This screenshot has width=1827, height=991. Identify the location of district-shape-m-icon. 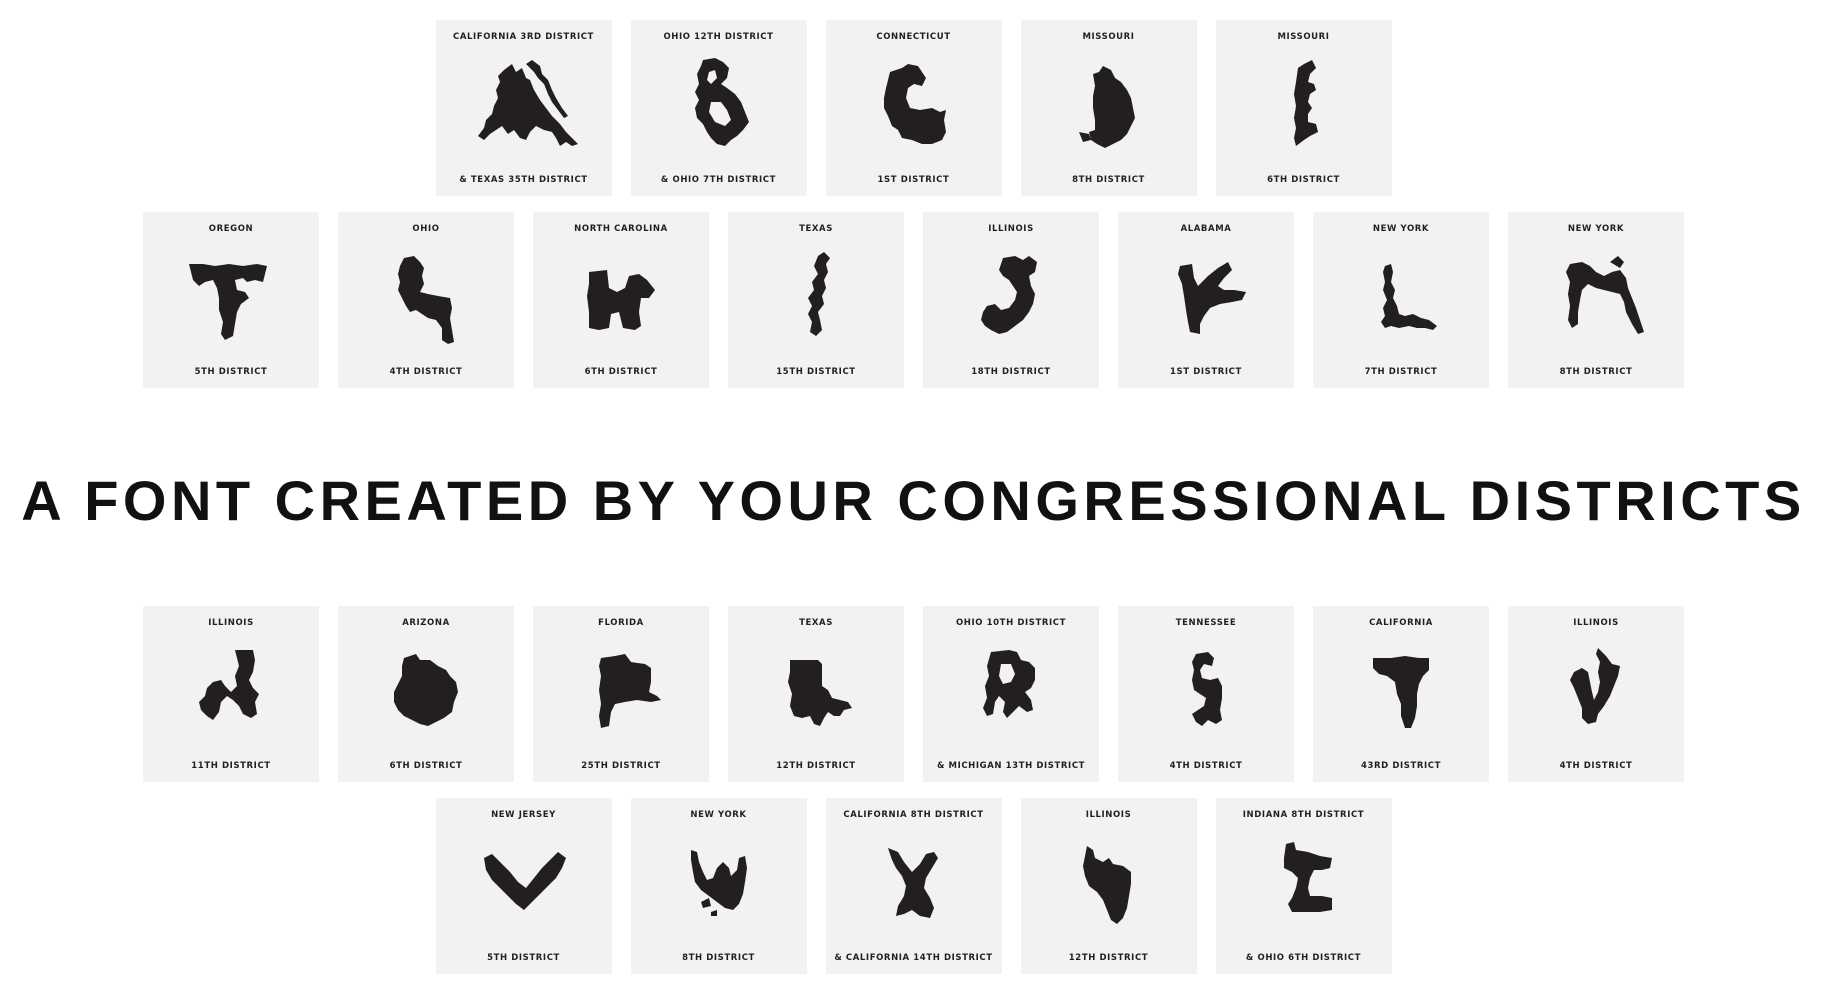
(1605, 295).